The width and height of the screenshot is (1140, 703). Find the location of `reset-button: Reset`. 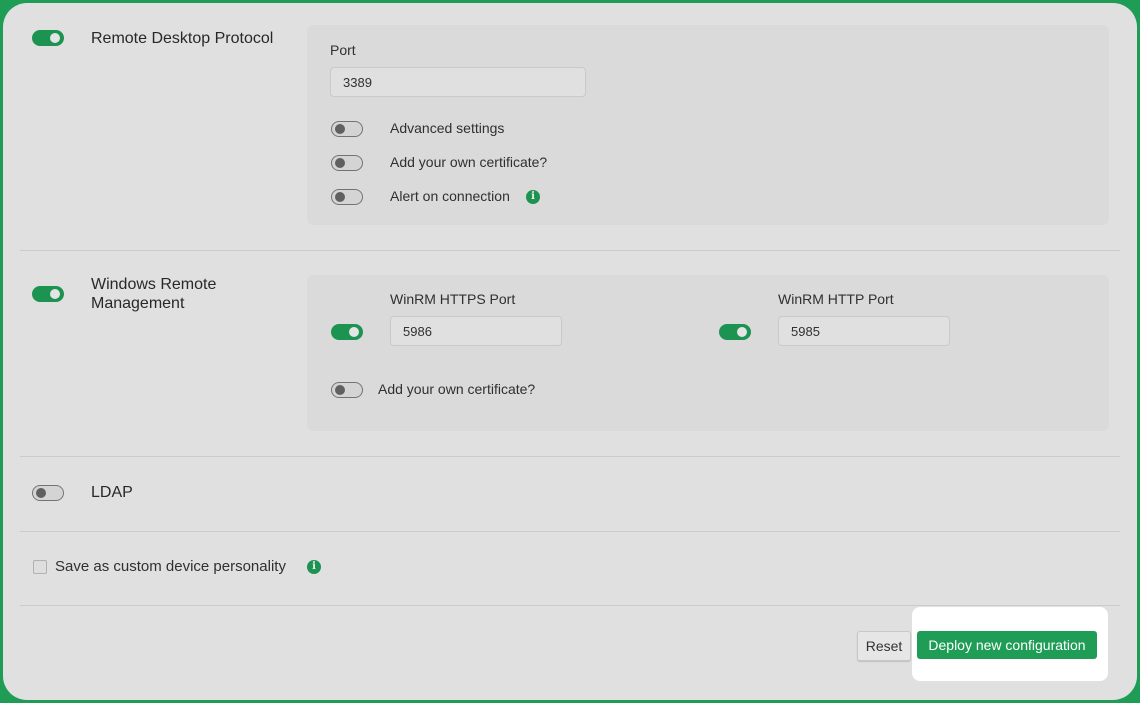

reset-button: Reset is located at coordinates (884, 646).